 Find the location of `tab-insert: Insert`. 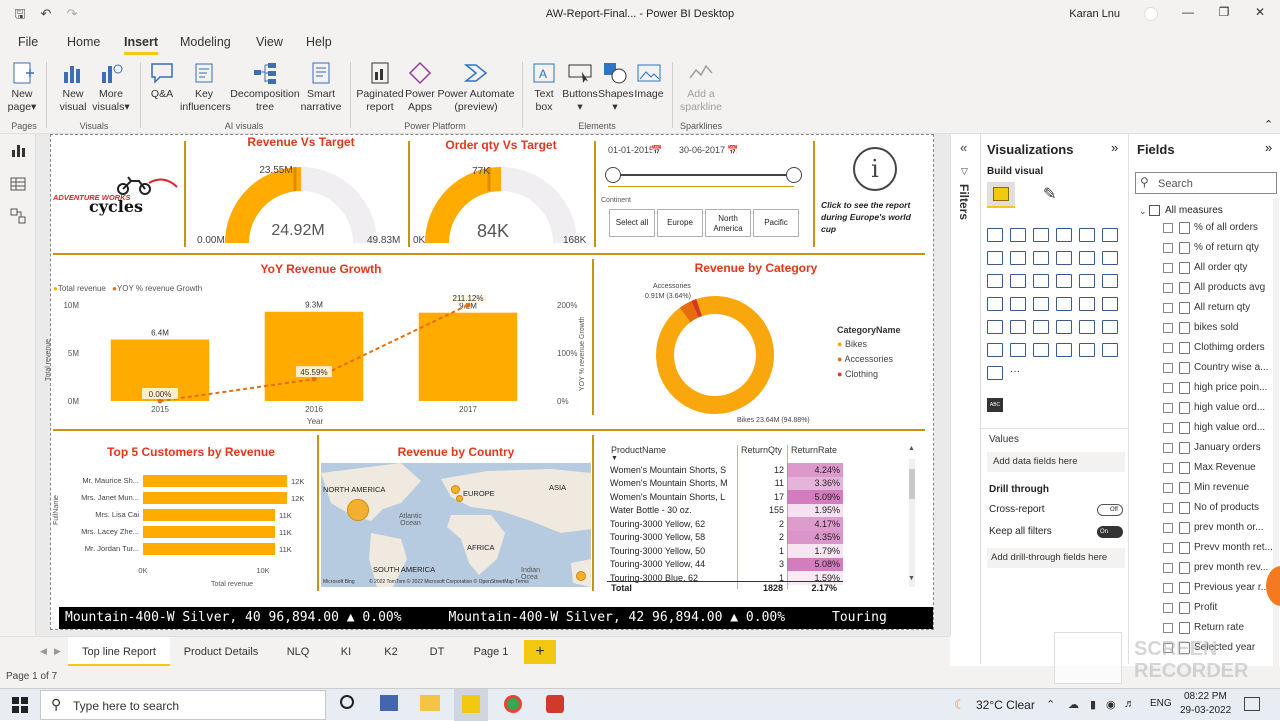

tab-insert: Insert is located at coordinates (141, 45).